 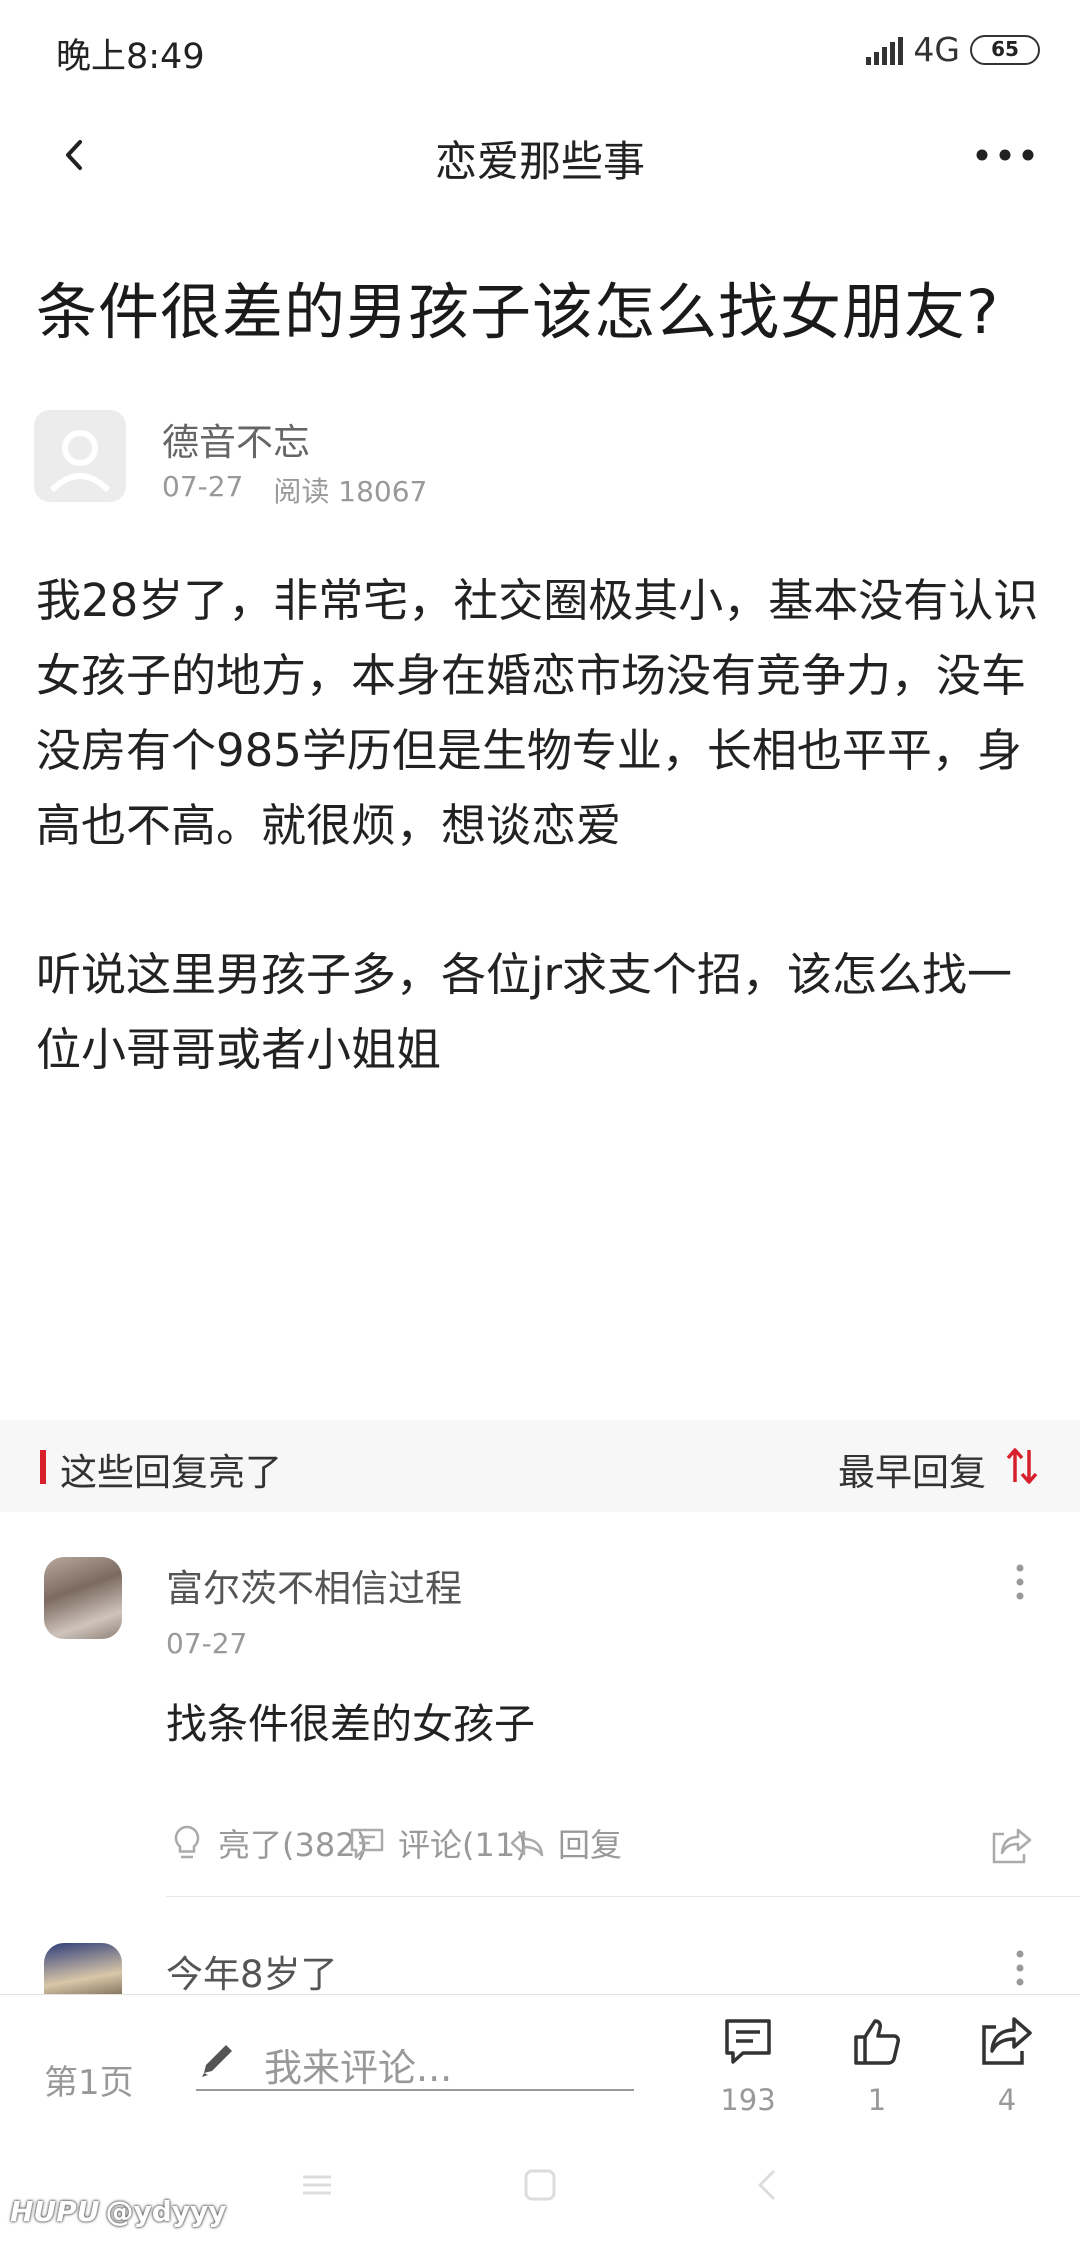 What do you see at coordinates (80, 461) in the screenshot?
I see `default-avatar-icon` at bounding box center [80, 461].